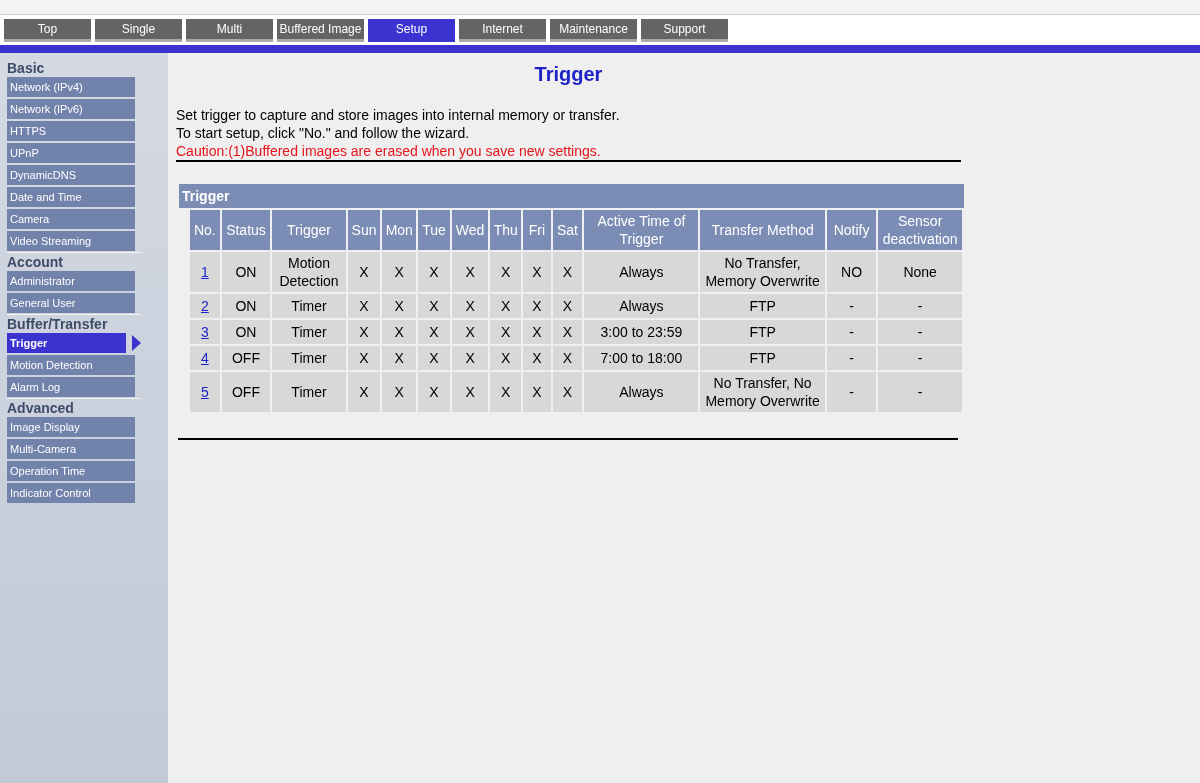 This screenshot has height=783, width=1200. I want to click on column-header: Transfer Method, so click(762, 230).